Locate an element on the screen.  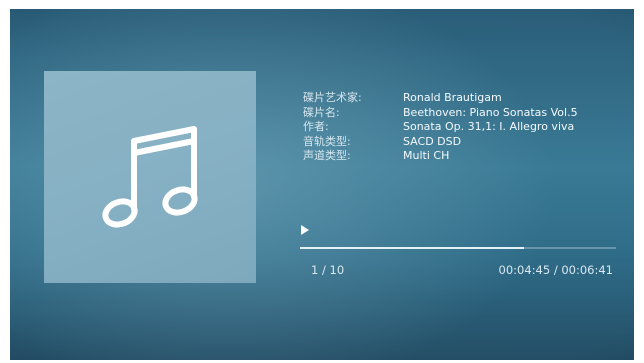
info-value: Ronald Brautigam is located at coordinates (452, 97).